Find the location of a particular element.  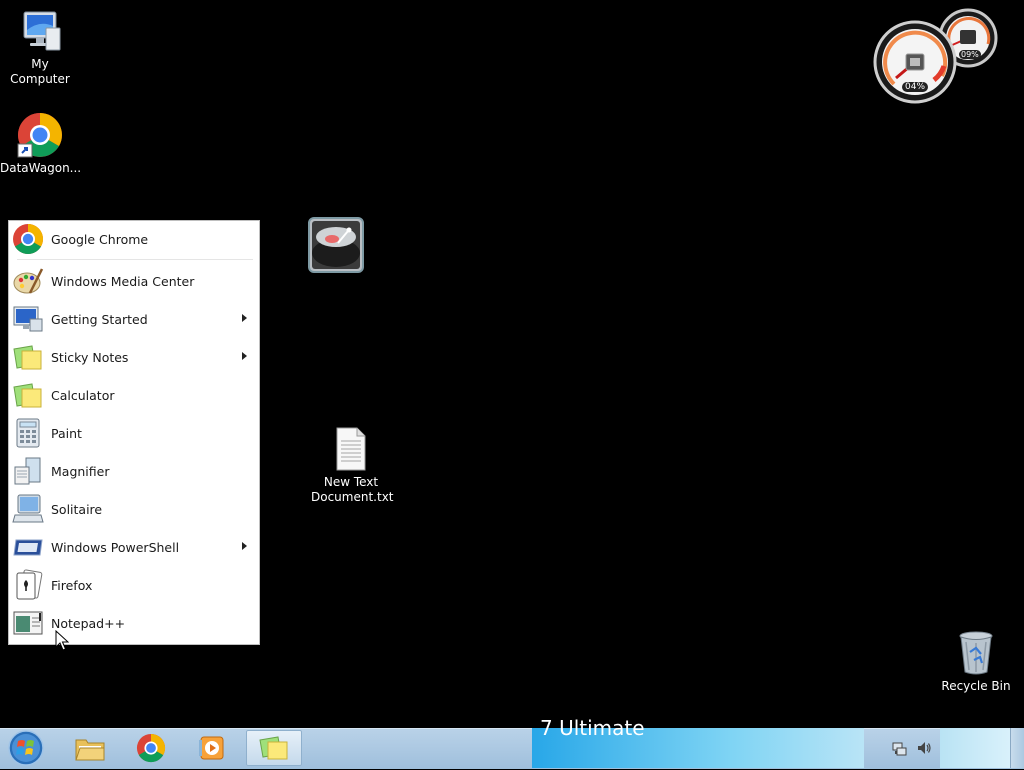

menu-item-magnifier: Magnifier is located at coordinates (134, 471).